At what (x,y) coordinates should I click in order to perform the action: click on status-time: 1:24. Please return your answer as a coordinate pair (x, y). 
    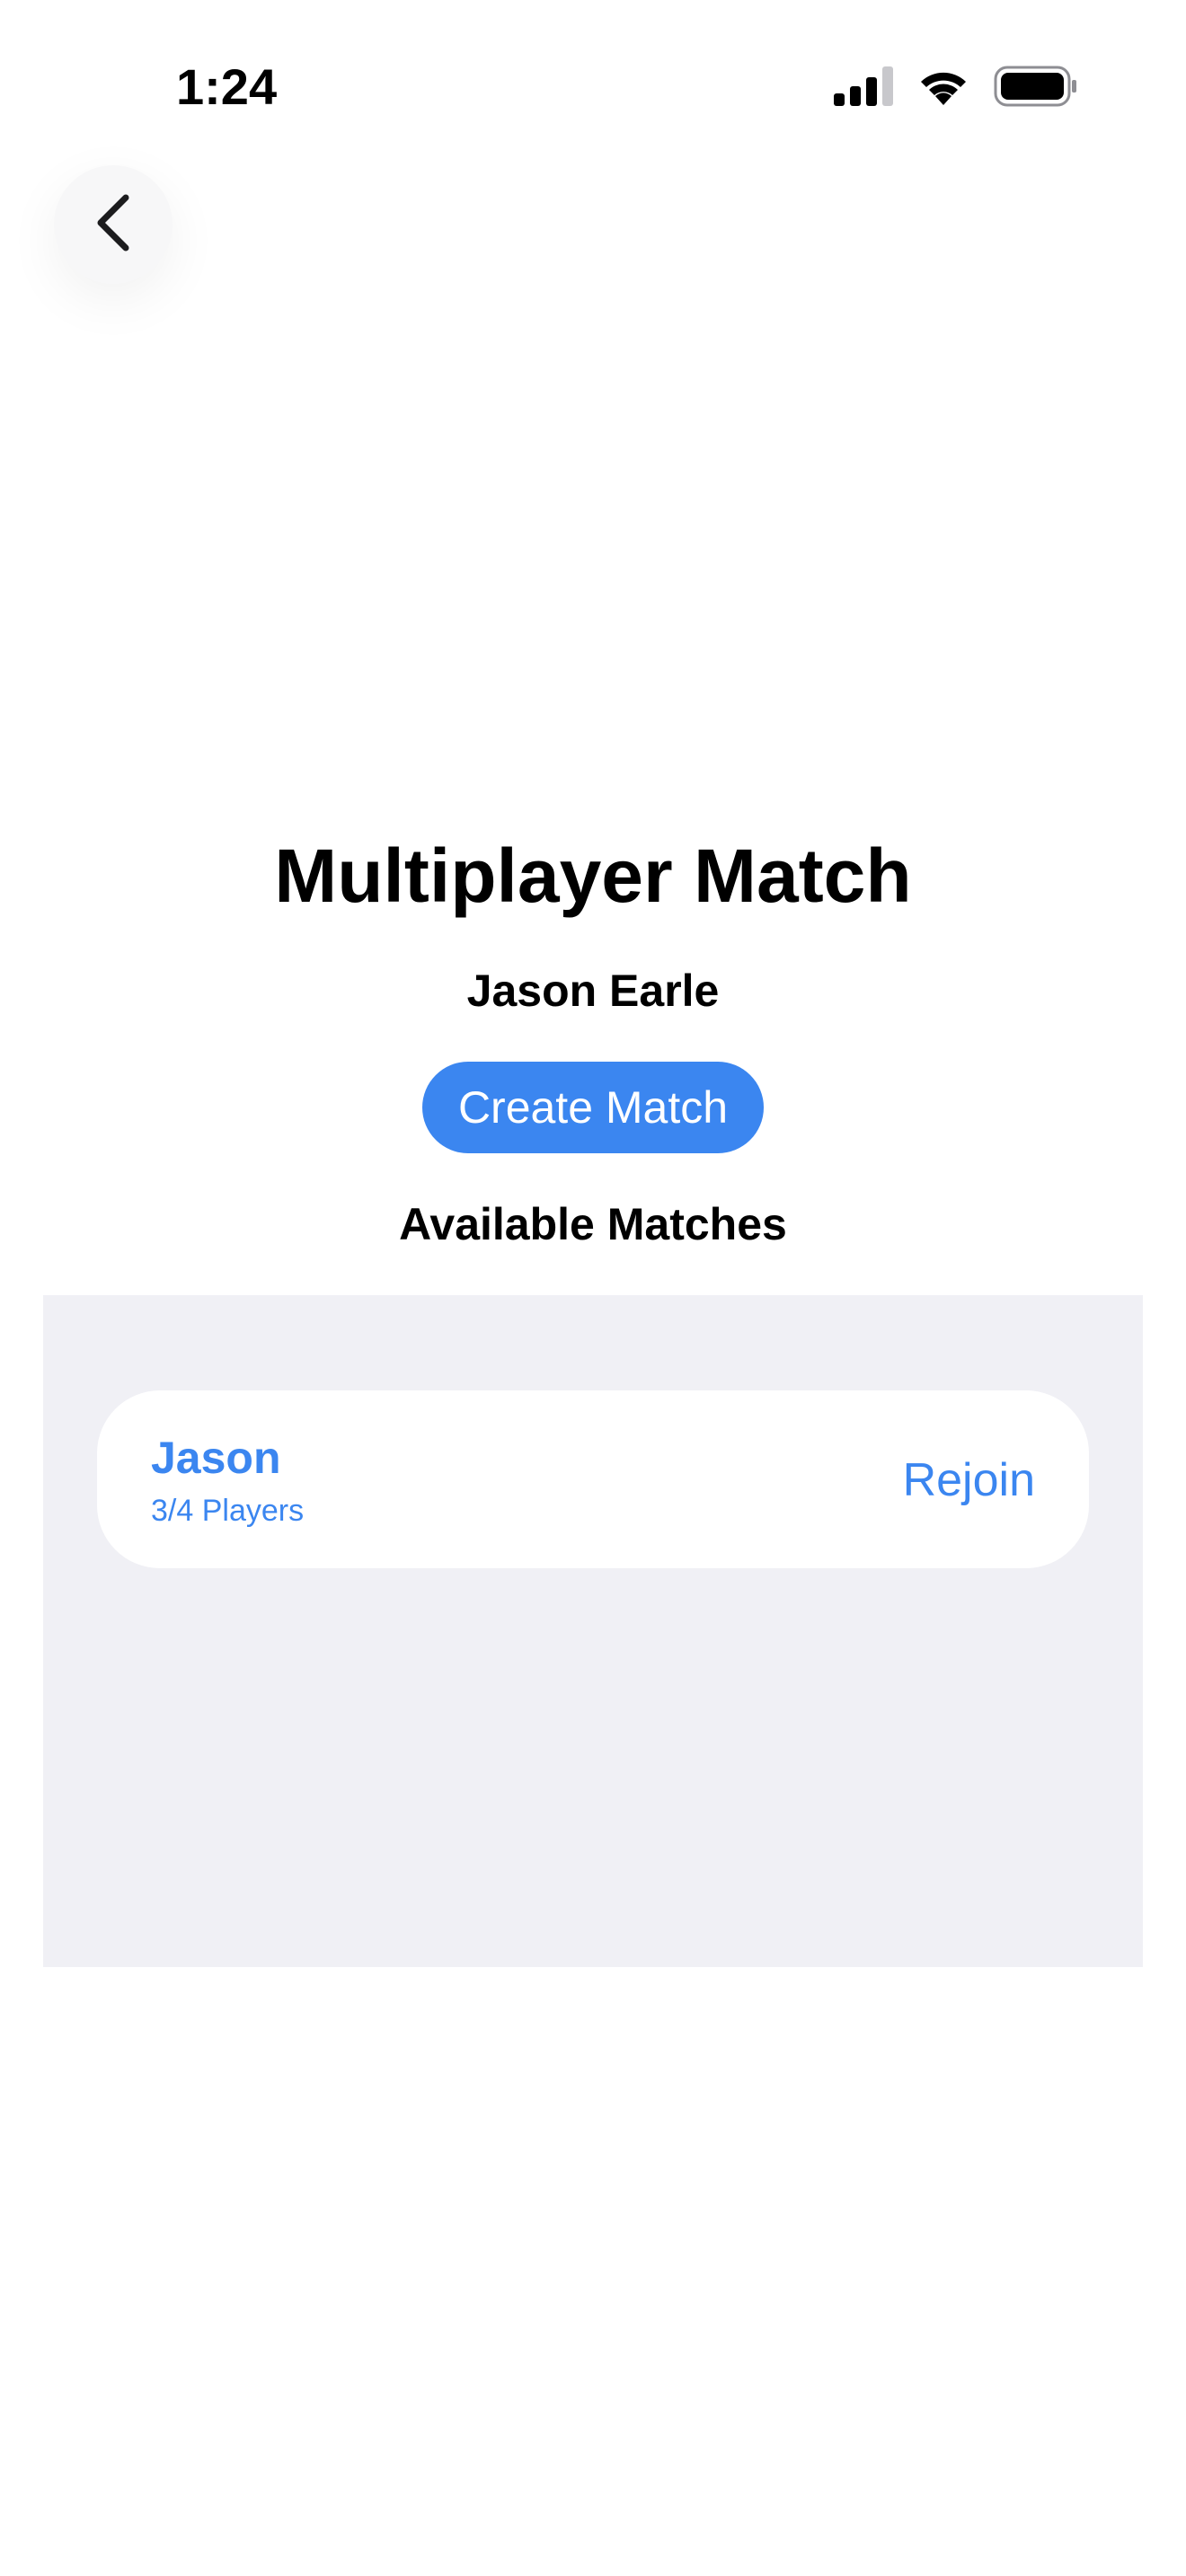
    Looking at the image, I should click on (227, 86).